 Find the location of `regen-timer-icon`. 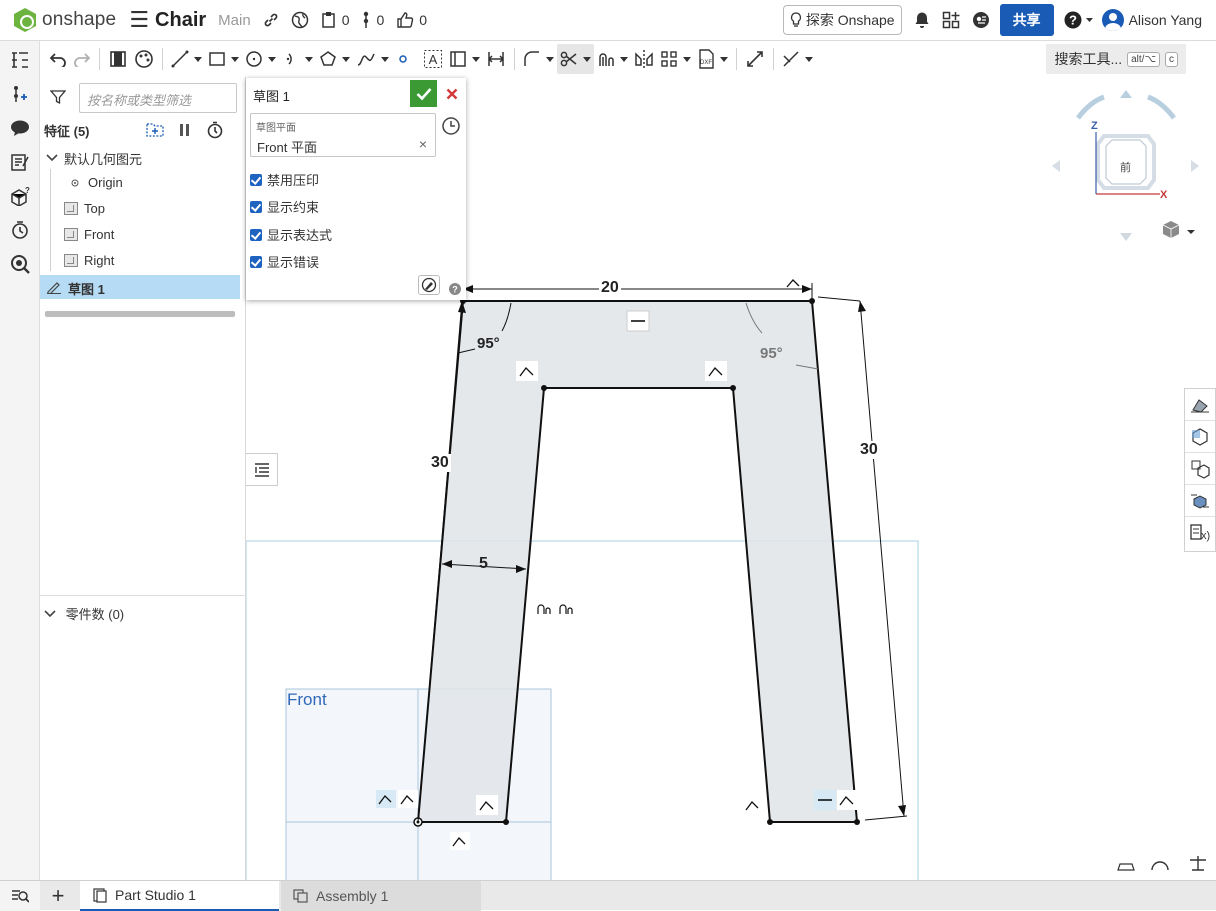

regen-timer-icon is located at coordinates (215, 131).